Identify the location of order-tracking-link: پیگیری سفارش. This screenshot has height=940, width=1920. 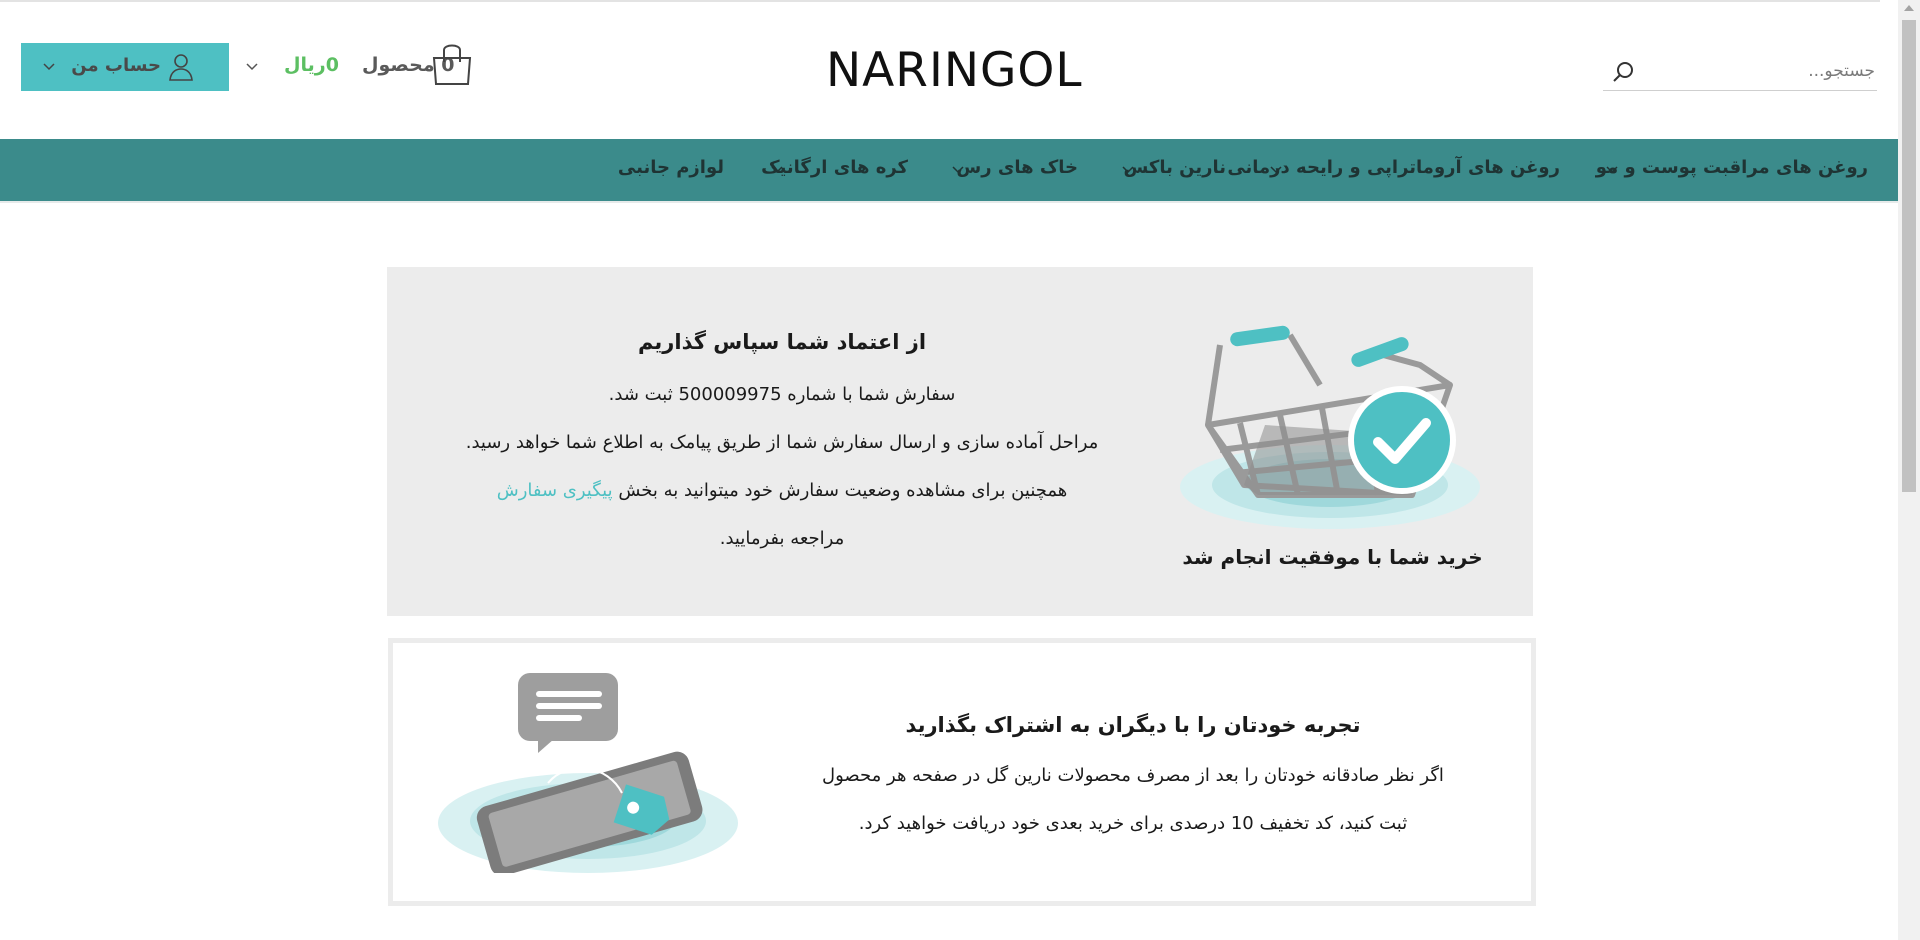
(555, 490).